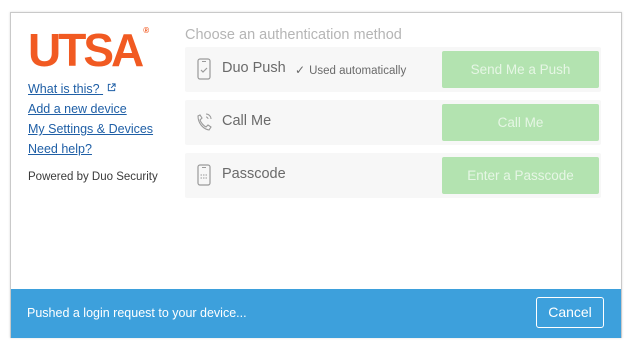 The width and height of the screenshot is (630, 348). I want to click on duo-push-label: Duo Push, so click(254, 68).